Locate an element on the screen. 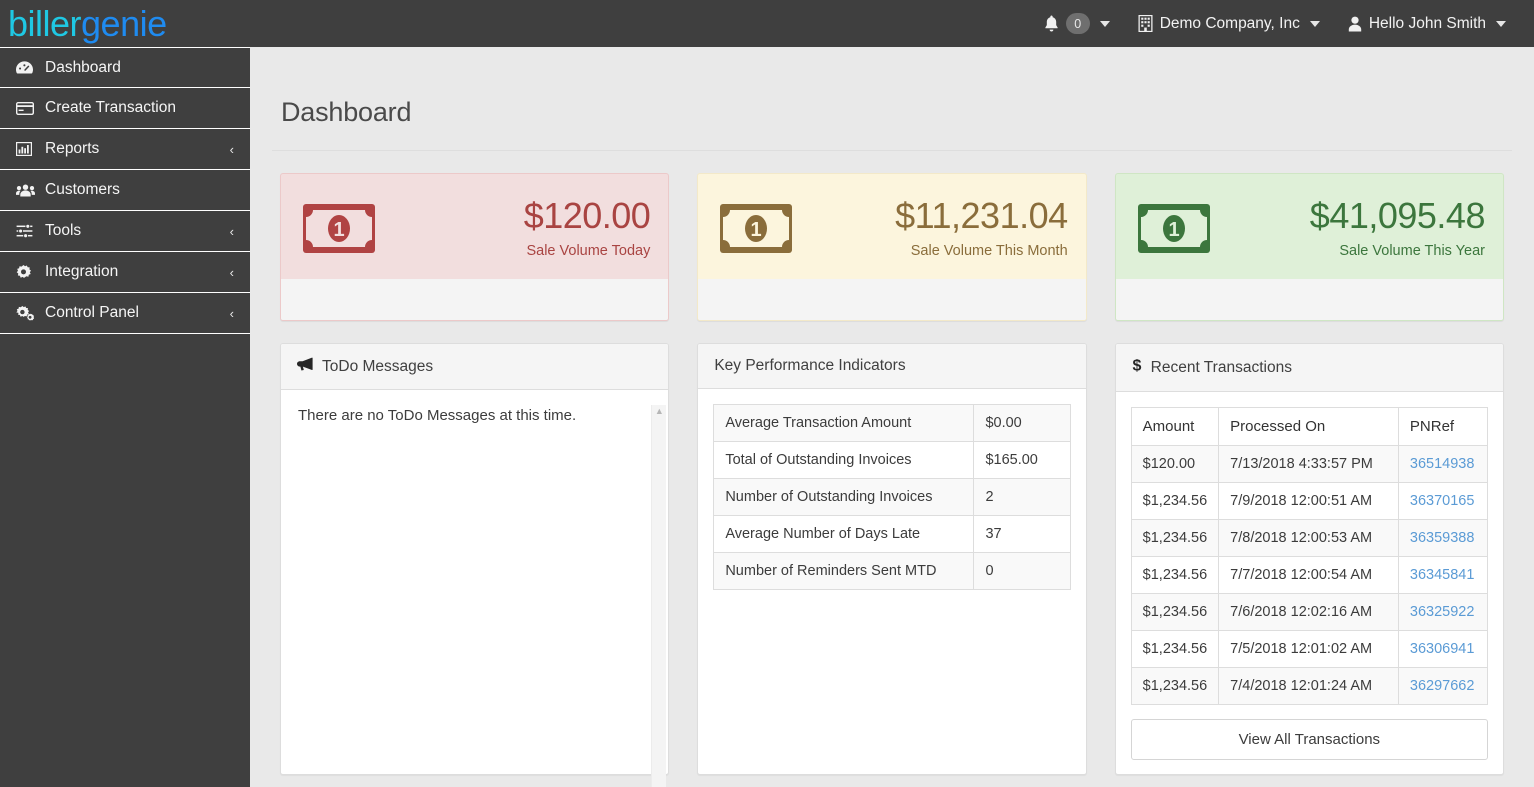 This screenshot has width=1534, height=787. sidebar-item-label: Control Panel is located at coordinates (92, 312).